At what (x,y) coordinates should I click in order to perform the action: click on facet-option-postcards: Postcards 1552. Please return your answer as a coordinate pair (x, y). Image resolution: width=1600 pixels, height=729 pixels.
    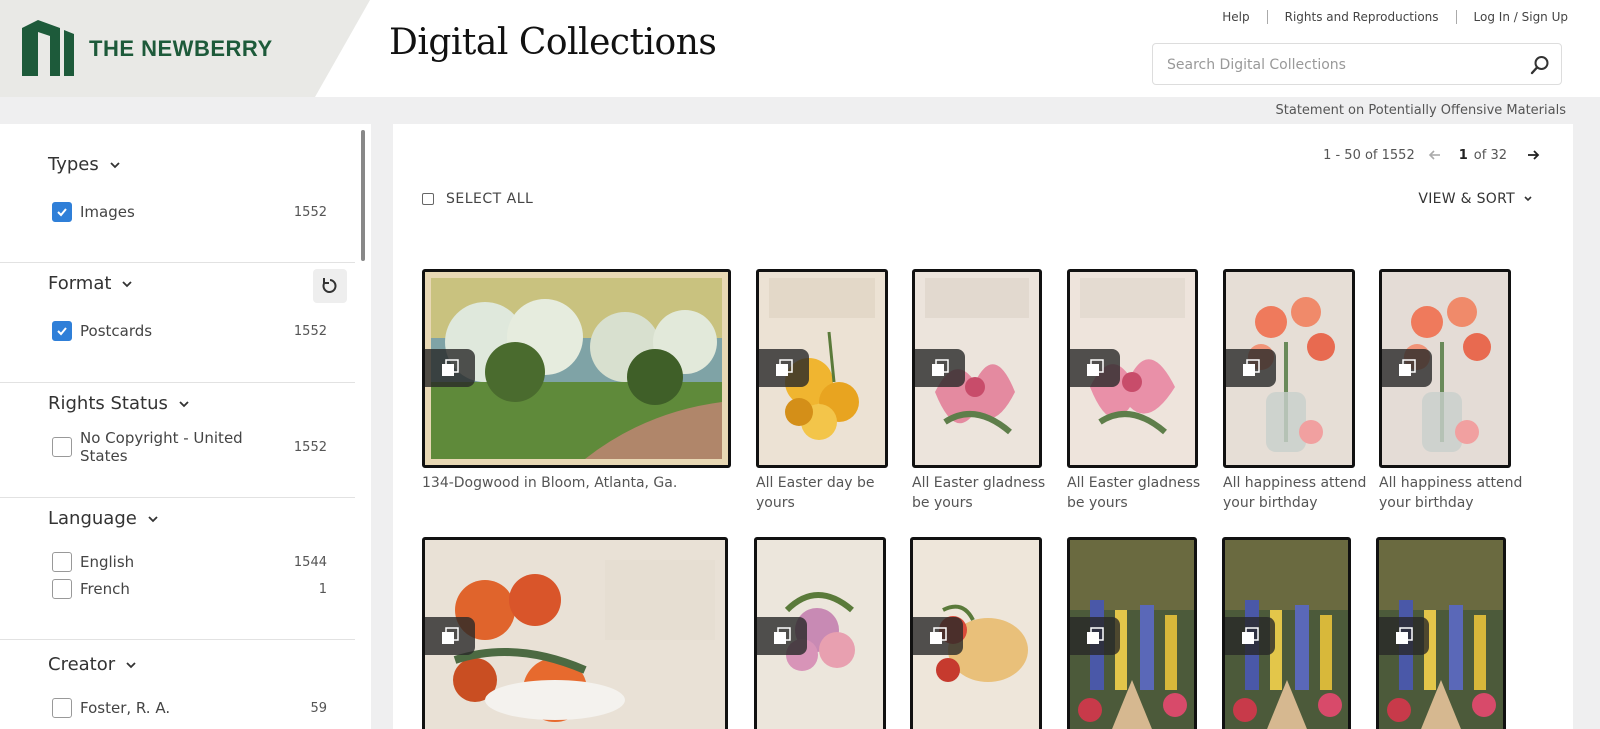
    Looking at the image, I should click on (189, 331).